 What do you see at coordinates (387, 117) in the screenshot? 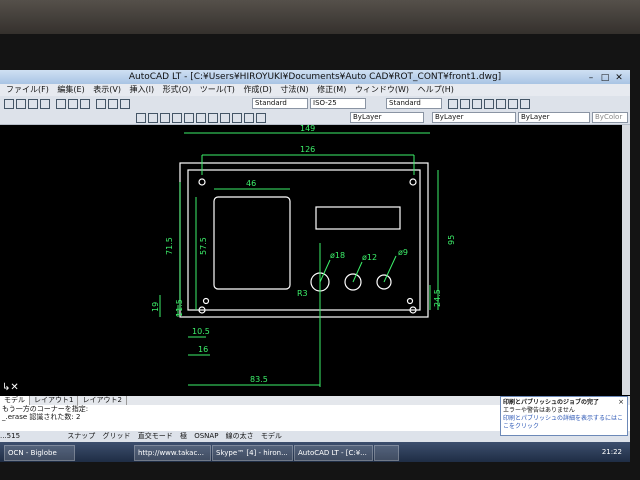
I see `color-combo: ByLayer` at bounding box center [387, 117].